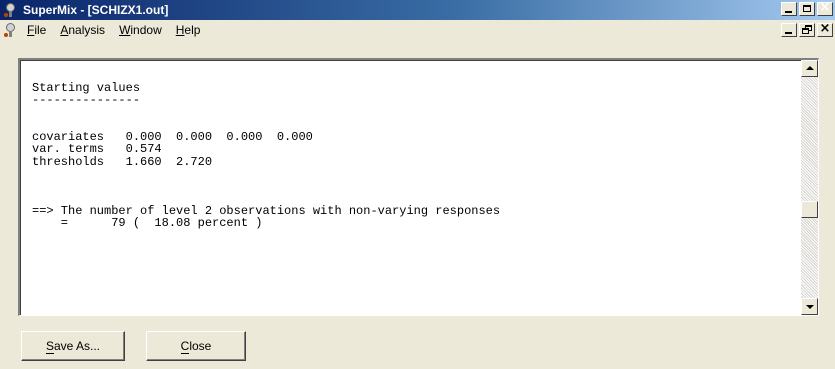 The height and width of the screenshot is (369, 835). I want to click on arrow-down-icon, so click(810, 307).